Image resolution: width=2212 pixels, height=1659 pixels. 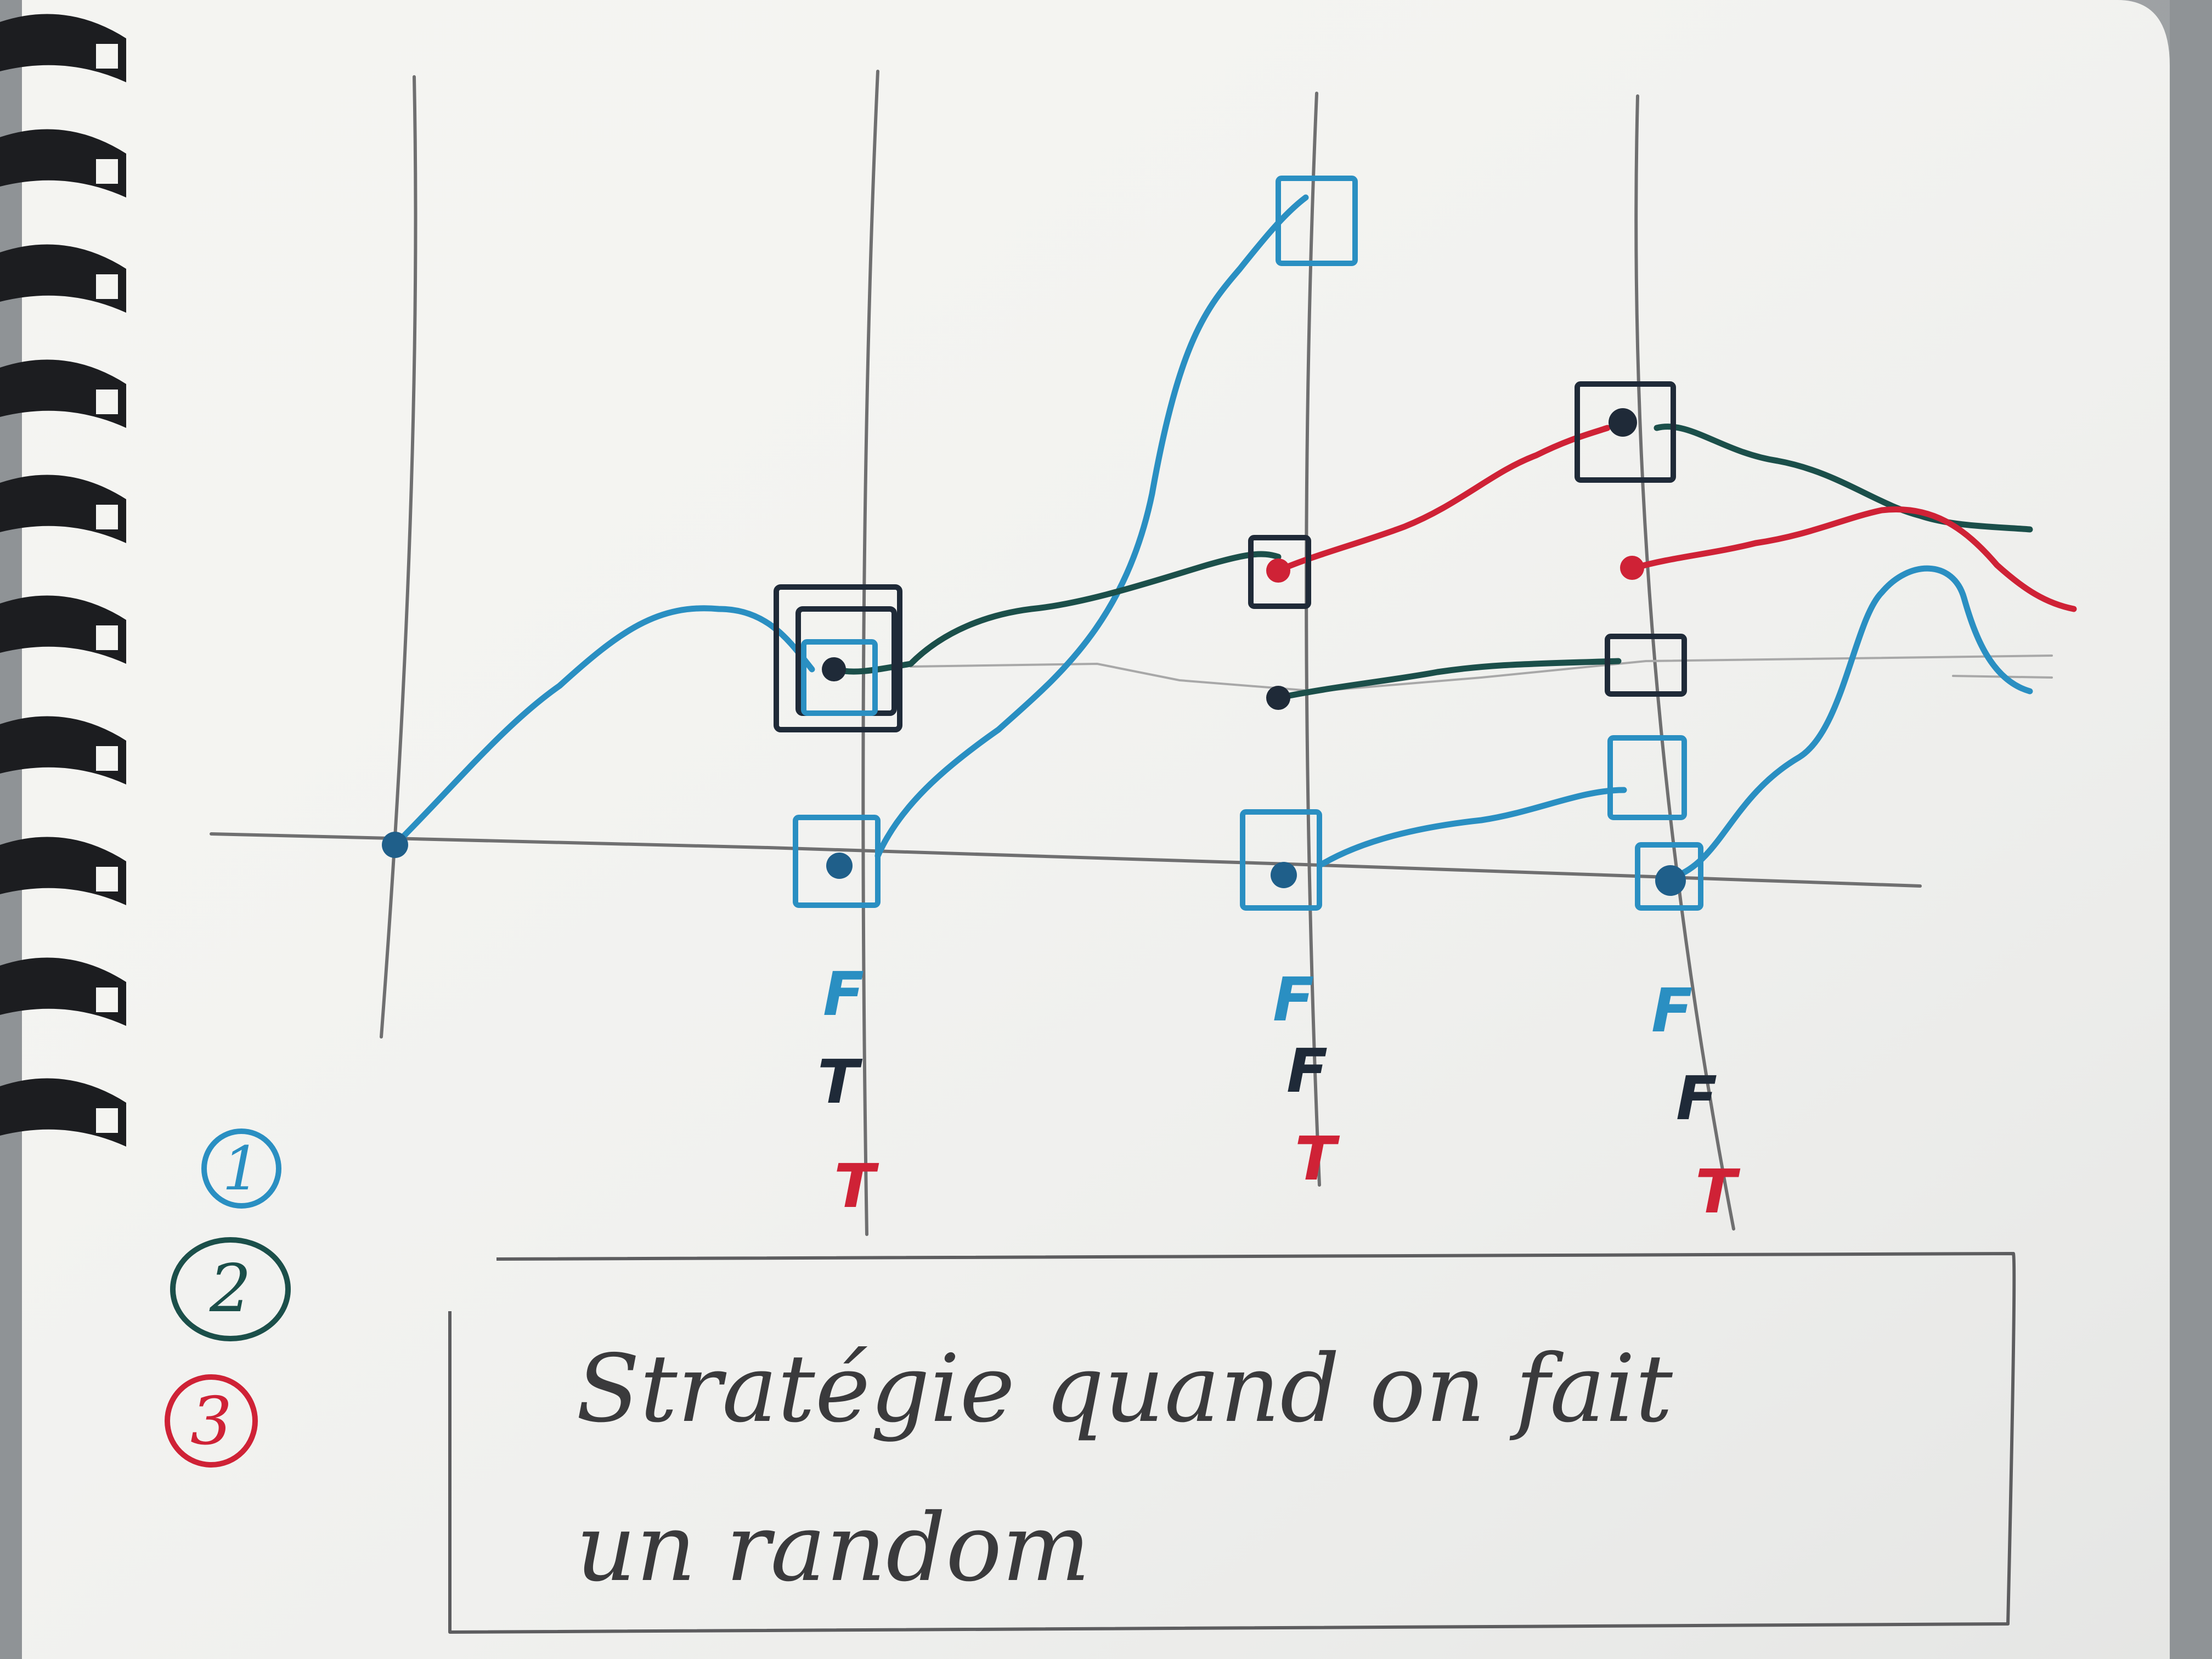 What do you see at coordinates (1632, 568) in the screenshot?
I see `node-dot-col3-red` at bounding box center [1632, 568].